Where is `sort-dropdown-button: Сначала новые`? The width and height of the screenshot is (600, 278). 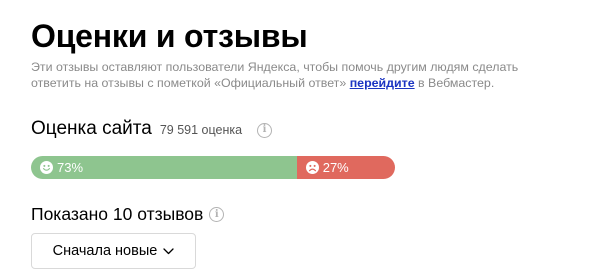
sort-dropdown-button: Сначала новые is located at coordinates (113, 251).